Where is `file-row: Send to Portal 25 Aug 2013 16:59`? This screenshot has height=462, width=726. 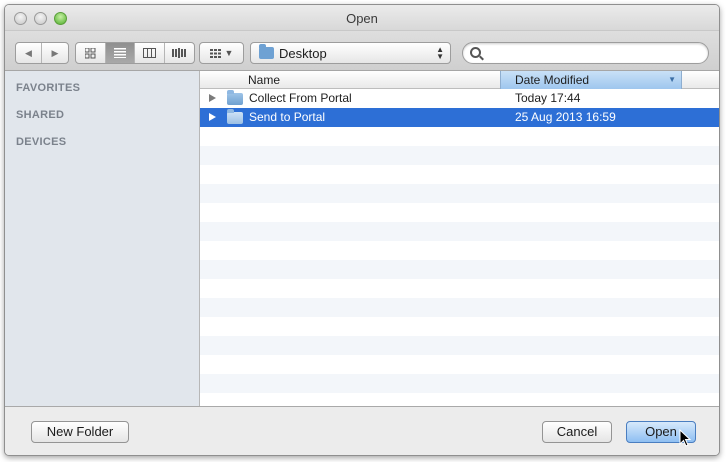 file-row: Send to Portal 25 Aug 2013 16:59 is located at coordinates (459, 117).